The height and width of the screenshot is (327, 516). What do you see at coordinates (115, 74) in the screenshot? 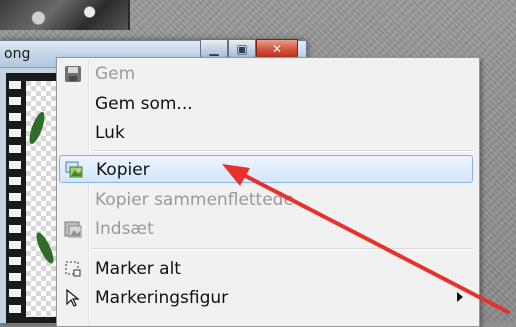
I see `menu-item-label: Gem` at bounding box center [115, 74].